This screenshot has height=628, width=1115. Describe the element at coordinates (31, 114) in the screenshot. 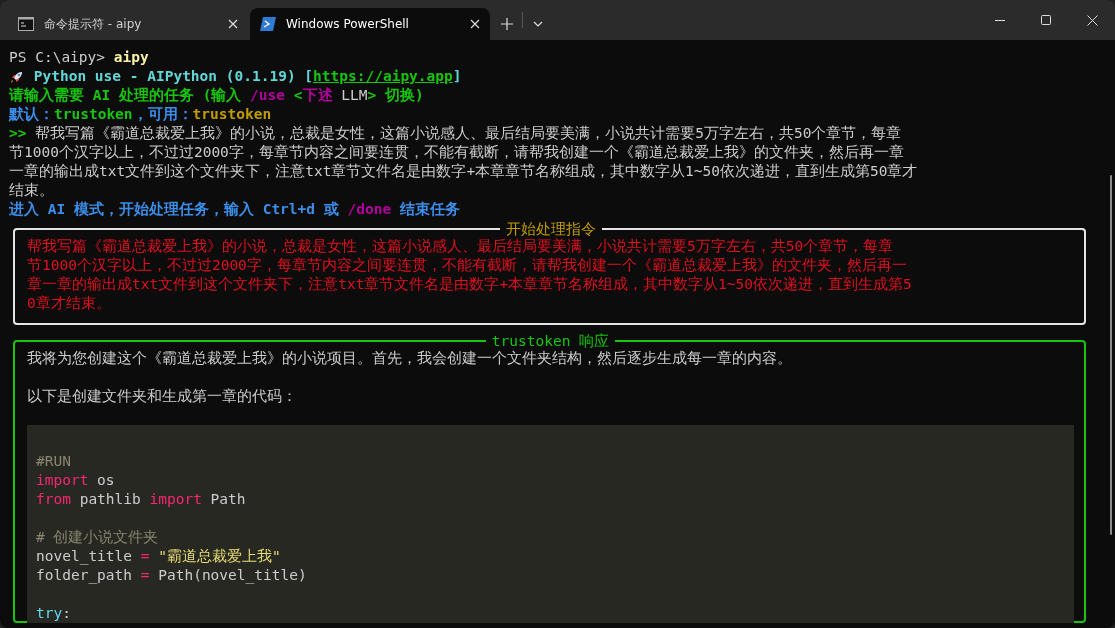

I see `terminal-text: 默认：` at that location.